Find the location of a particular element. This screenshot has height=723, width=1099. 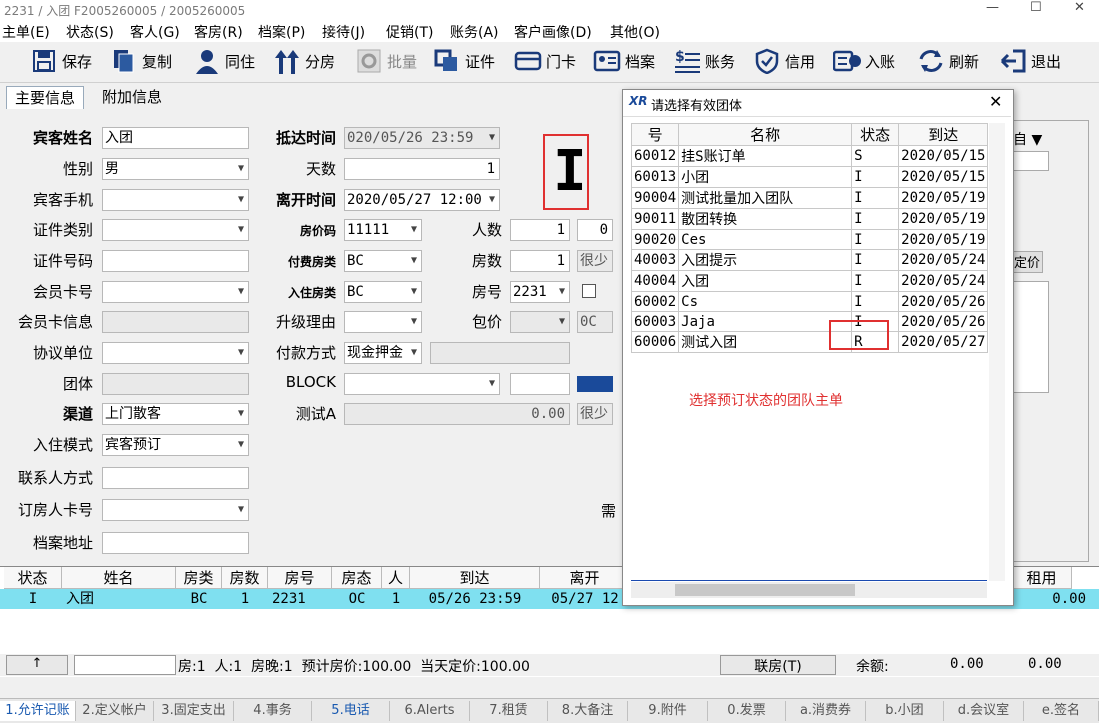

guest-name-input: 入团 is located at coordinates (175, 138).